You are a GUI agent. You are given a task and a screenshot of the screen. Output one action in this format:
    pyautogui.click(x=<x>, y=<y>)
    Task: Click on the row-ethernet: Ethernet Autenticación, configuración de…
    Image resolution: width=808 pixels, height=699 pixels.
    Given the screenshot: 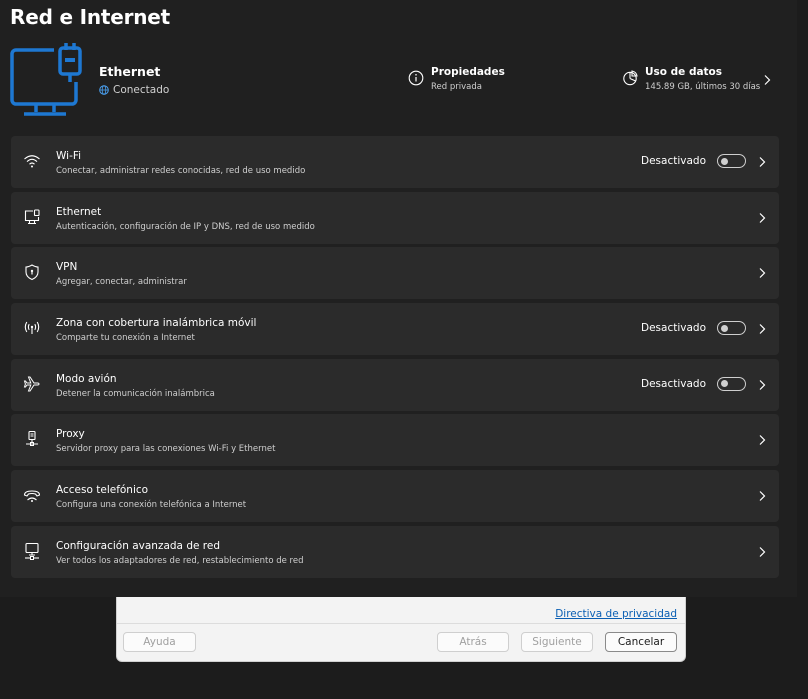 What is the action you would take?
    pyautogui.click(x=395, y=217)
    